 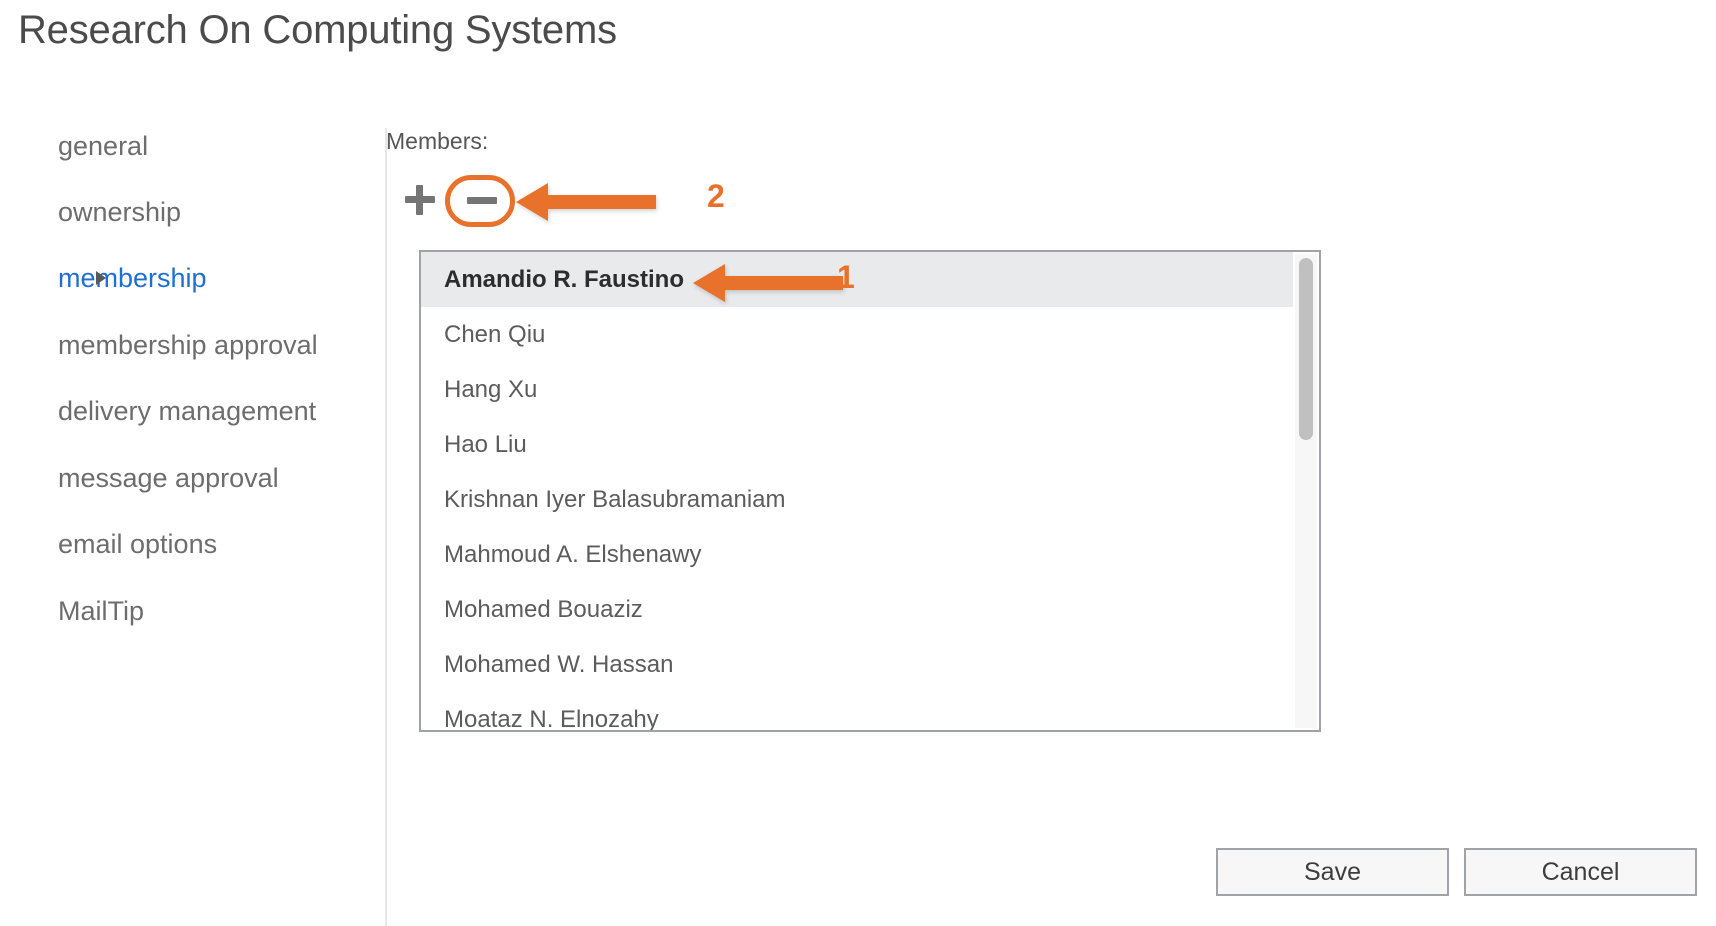 I want to click on list-item: Amandio R. Faustino, so click(x=857, y=279).